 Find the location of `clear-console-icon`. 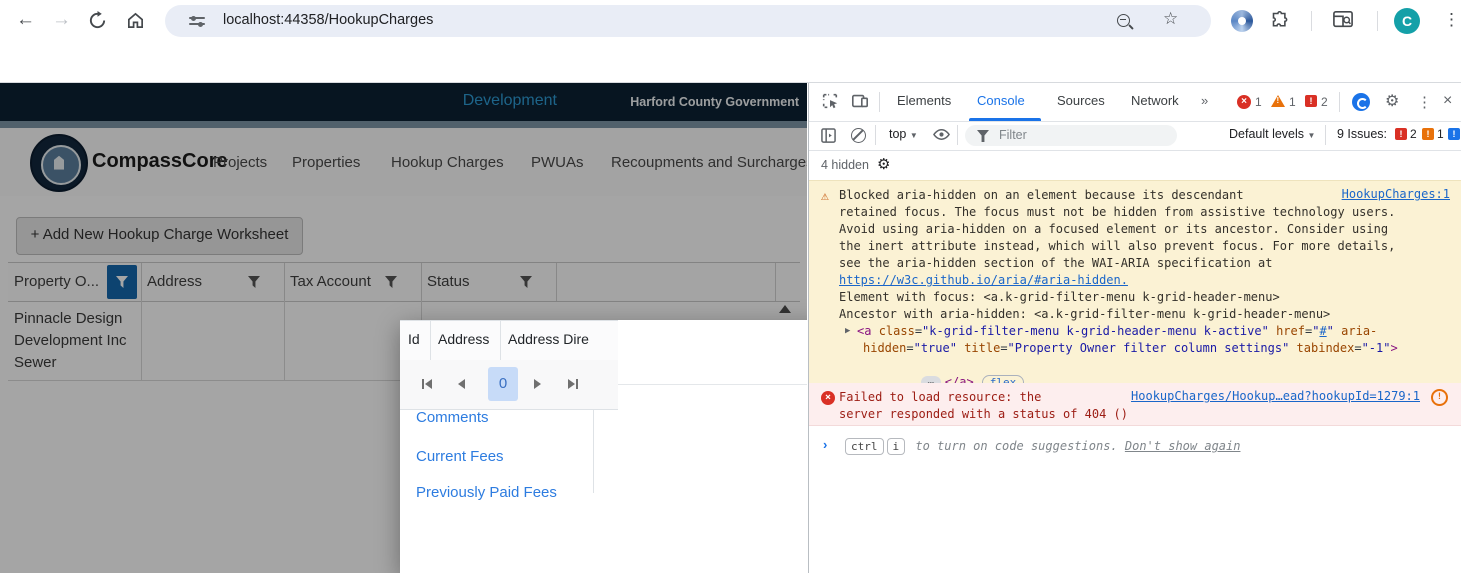

clear-console-icon is located at coordinates (858, 135).